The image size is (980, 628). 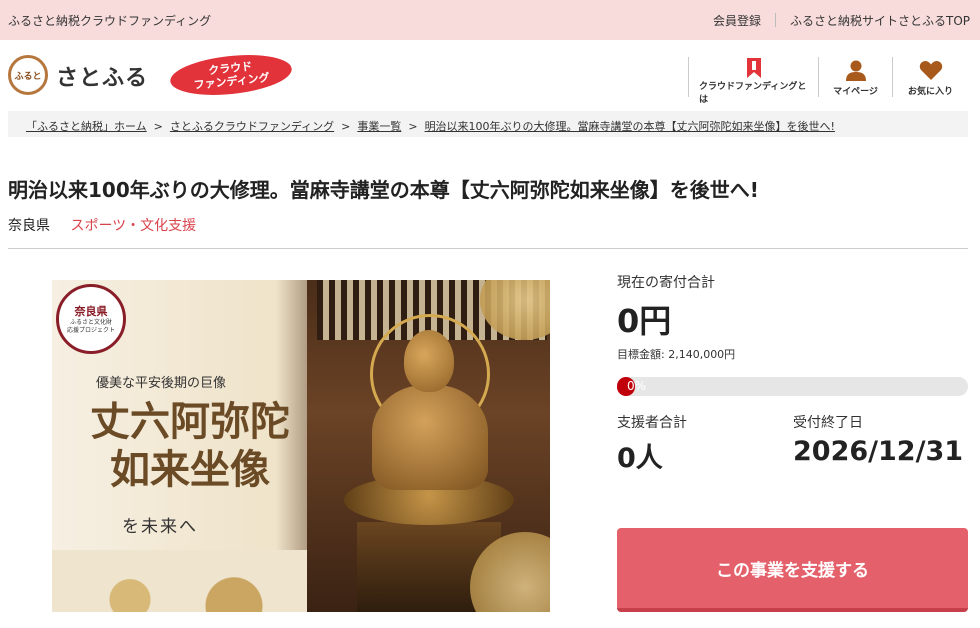 I want to click on supporters-count: 0人, so click(x=640, y=458).